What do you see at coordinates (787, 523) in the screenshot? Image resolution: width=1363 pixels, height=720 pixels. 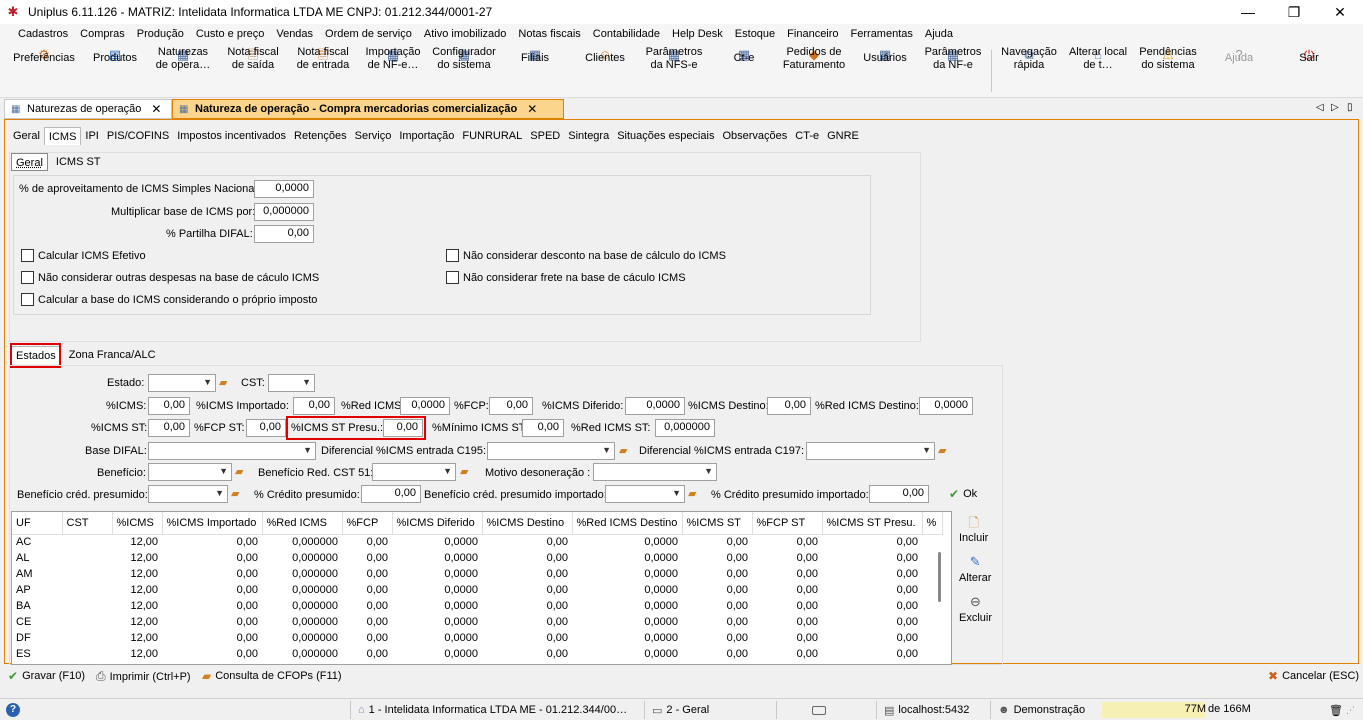 I see `grid-column-header: %FCP ST` at bounding box center [787, 523].